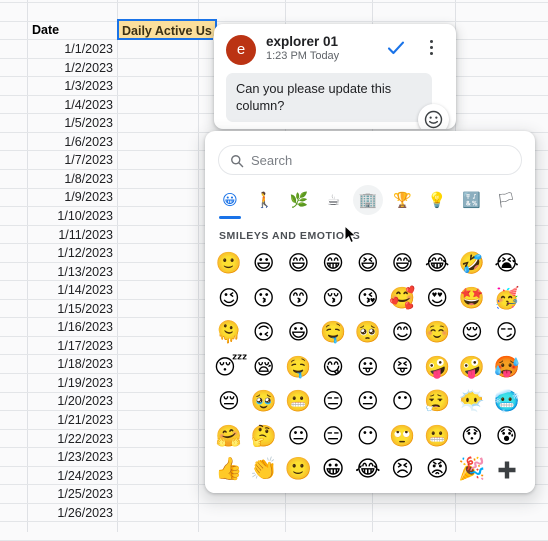  What do you see at coordinates (264, 401) in the screenshot?
I see `emoji-button: 🥹` at bounding box center [264, 401].